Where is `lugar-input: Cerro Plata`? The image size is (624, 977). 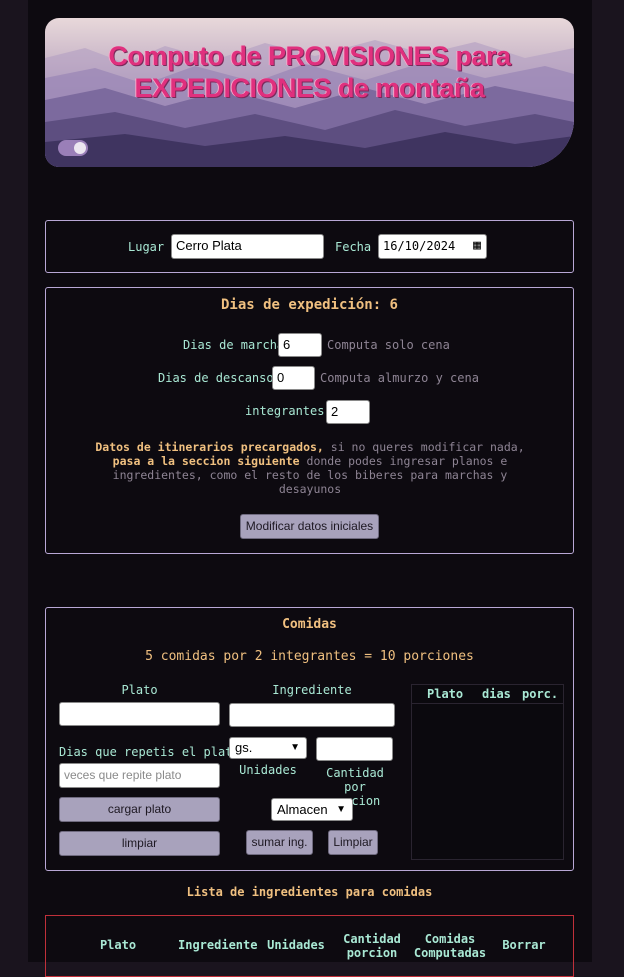
lugar-input: Cerro Plata is located at coordinates (247, 246).